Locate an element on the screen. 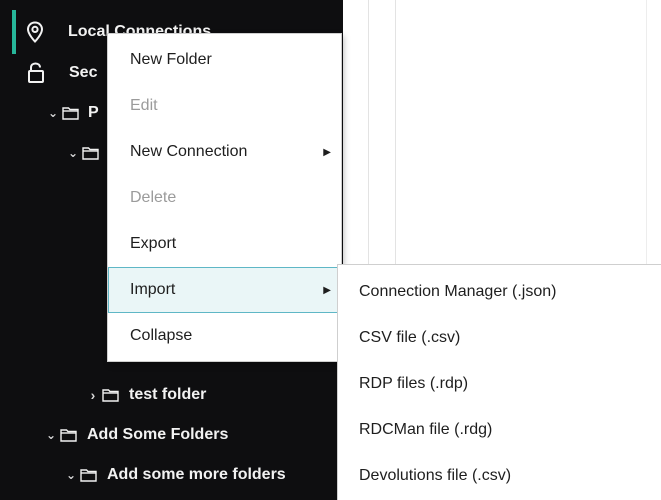 This screenshot has height=500, width=661. import-devolutions-file: Devolutions file (.csv) is located at coordinates (499, 476).